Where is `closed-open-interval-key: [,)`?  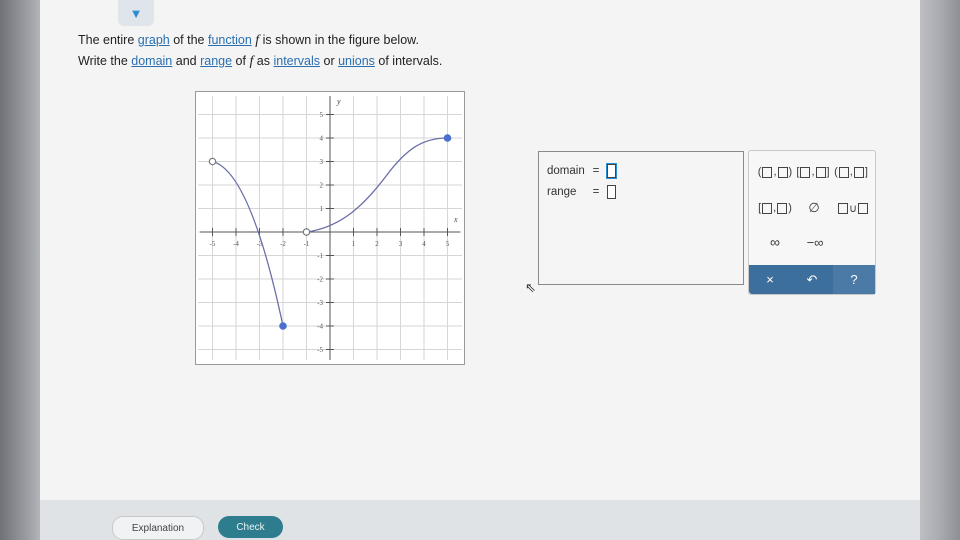
closed-open-interval-key: [,) is located at coordinates (775, 208).